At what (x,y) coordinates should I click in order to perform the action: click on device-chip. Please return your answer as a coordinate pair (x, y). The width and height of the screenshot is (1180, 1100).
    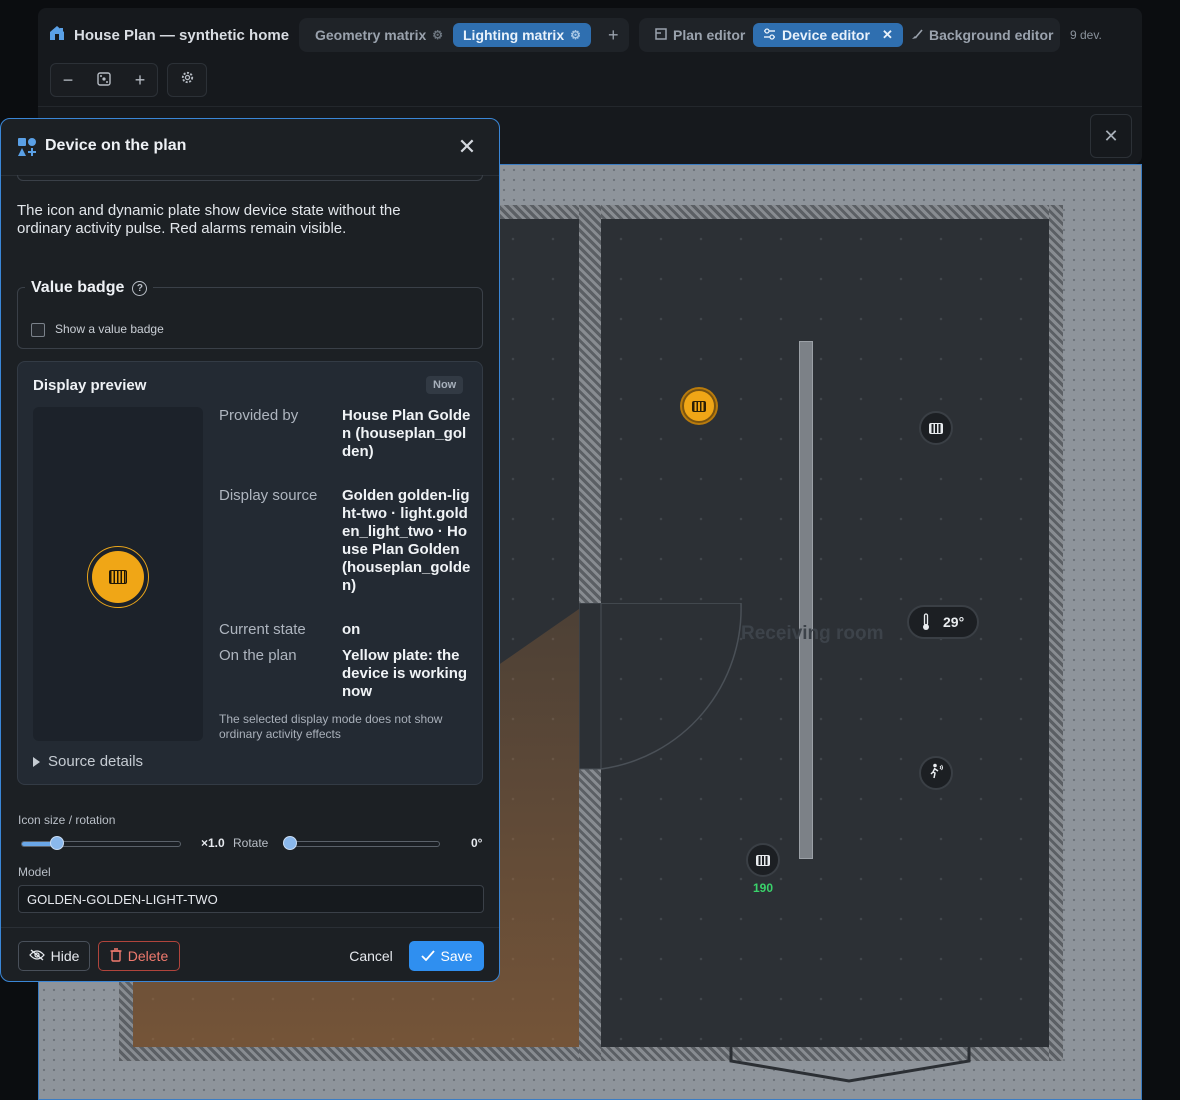
    Looking at the image, I should click on (936, 428).